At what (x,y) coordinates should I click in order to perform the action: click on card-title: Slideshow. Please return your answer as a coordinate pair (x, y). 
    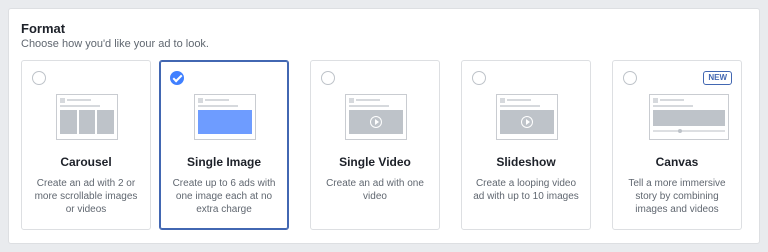
    Looking at the image, I should click on (526, 162).